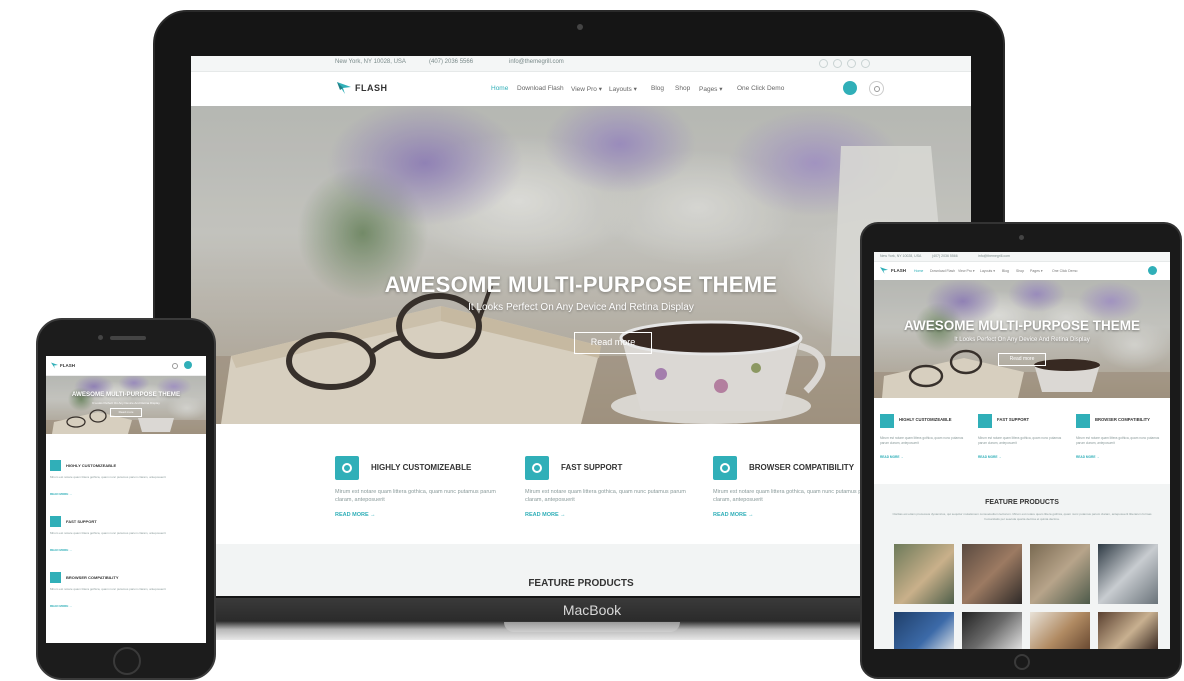 The image size is (1184, 681). Describe the element at coordinates (876, 88) in the screenshot. I see `search-icon` at that location.